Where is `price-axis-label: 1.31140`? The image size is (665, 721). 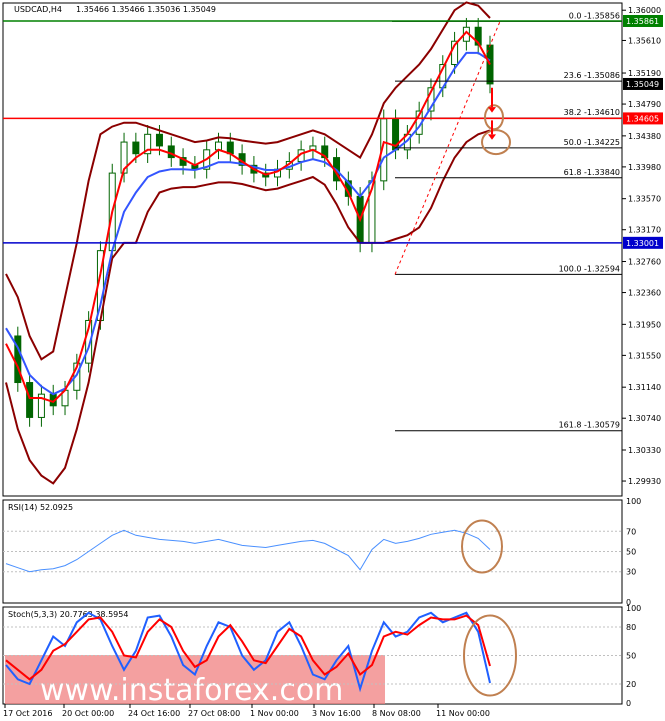
price-axis-label: 1.31140 is located at coordinates (644, 387).